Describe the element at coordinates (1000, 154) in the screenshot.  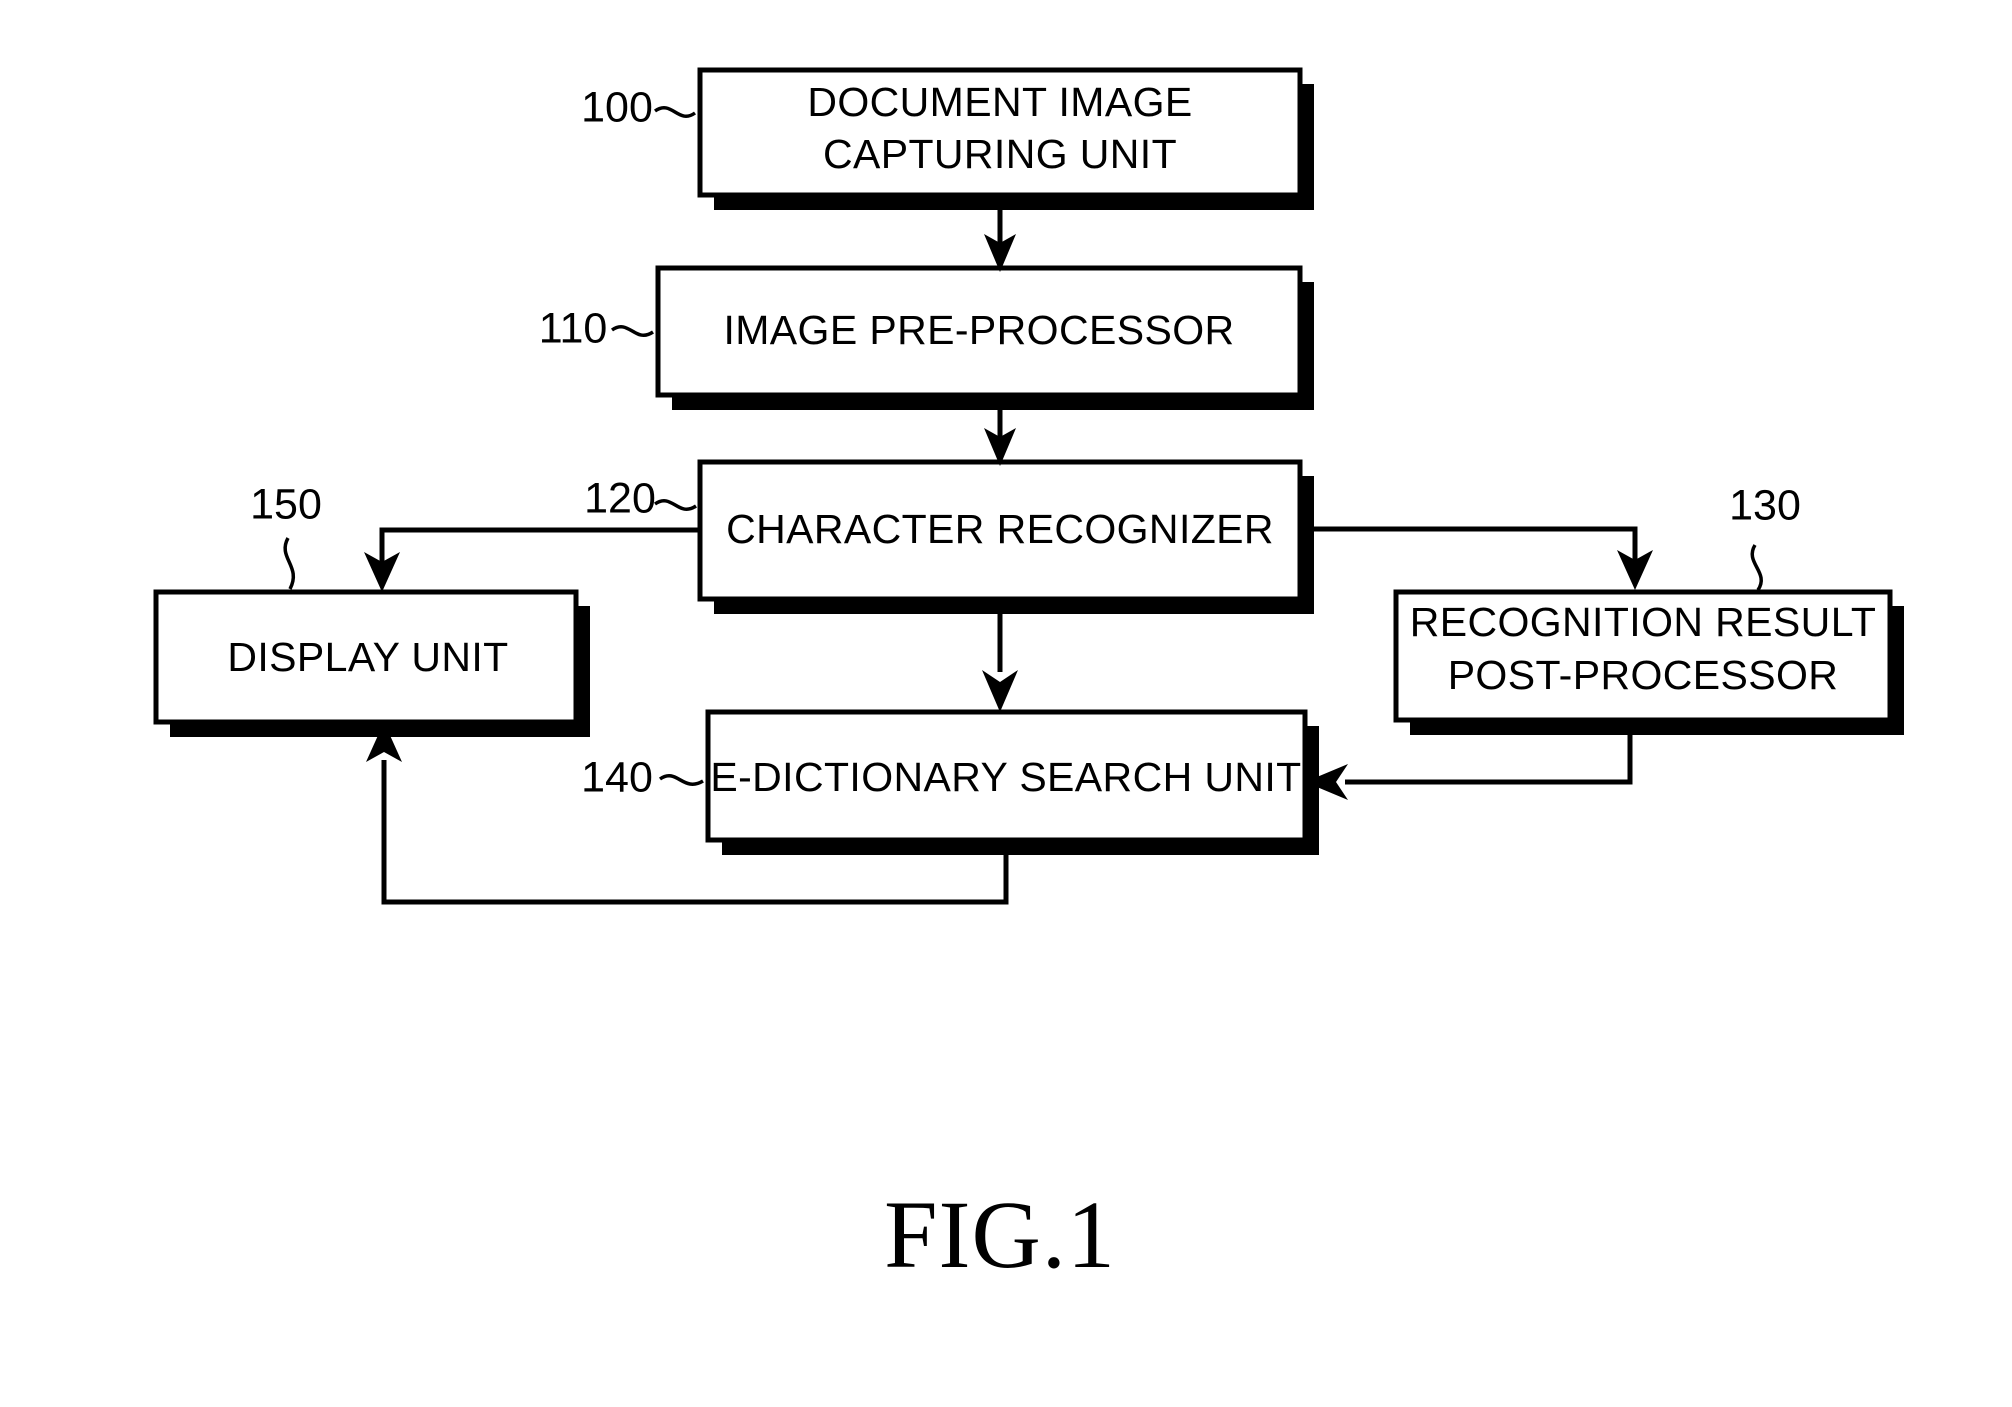
I see `block-100-label-line-2: CAPTURING UNIT` at that location.